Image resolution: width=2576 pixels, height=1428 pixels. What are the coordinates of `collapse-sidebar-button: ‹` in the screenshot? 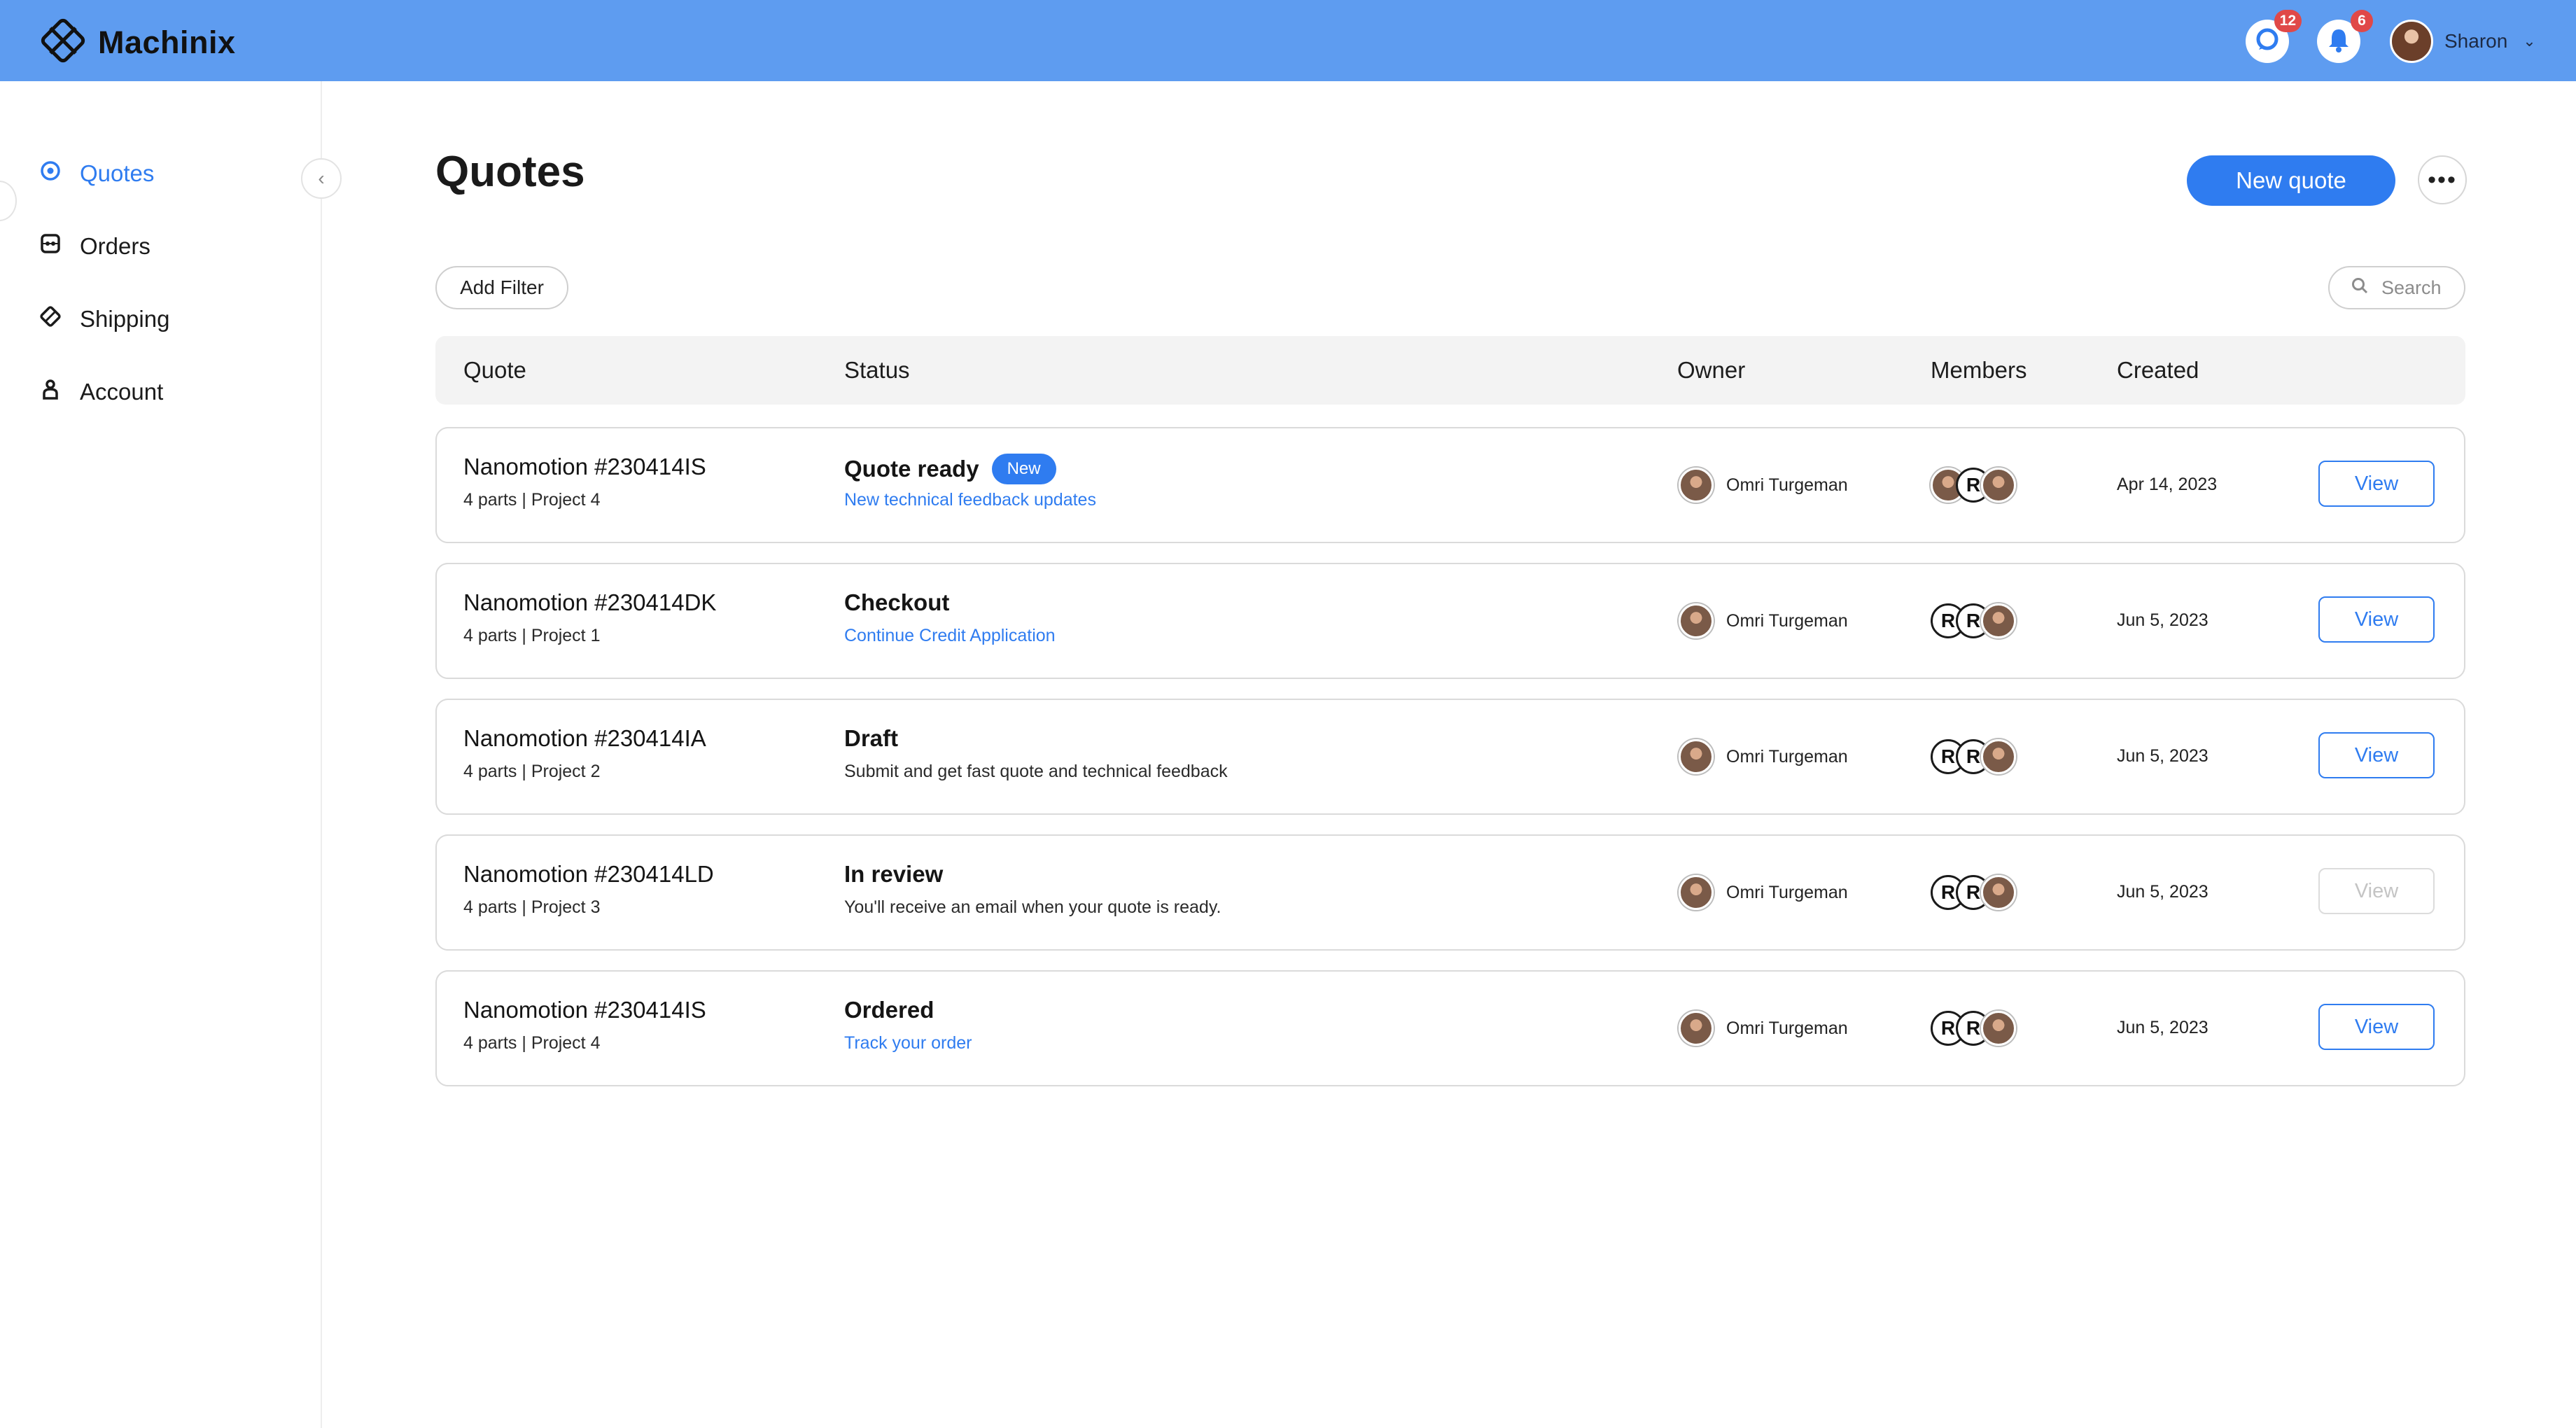 It's located at (321, 178).